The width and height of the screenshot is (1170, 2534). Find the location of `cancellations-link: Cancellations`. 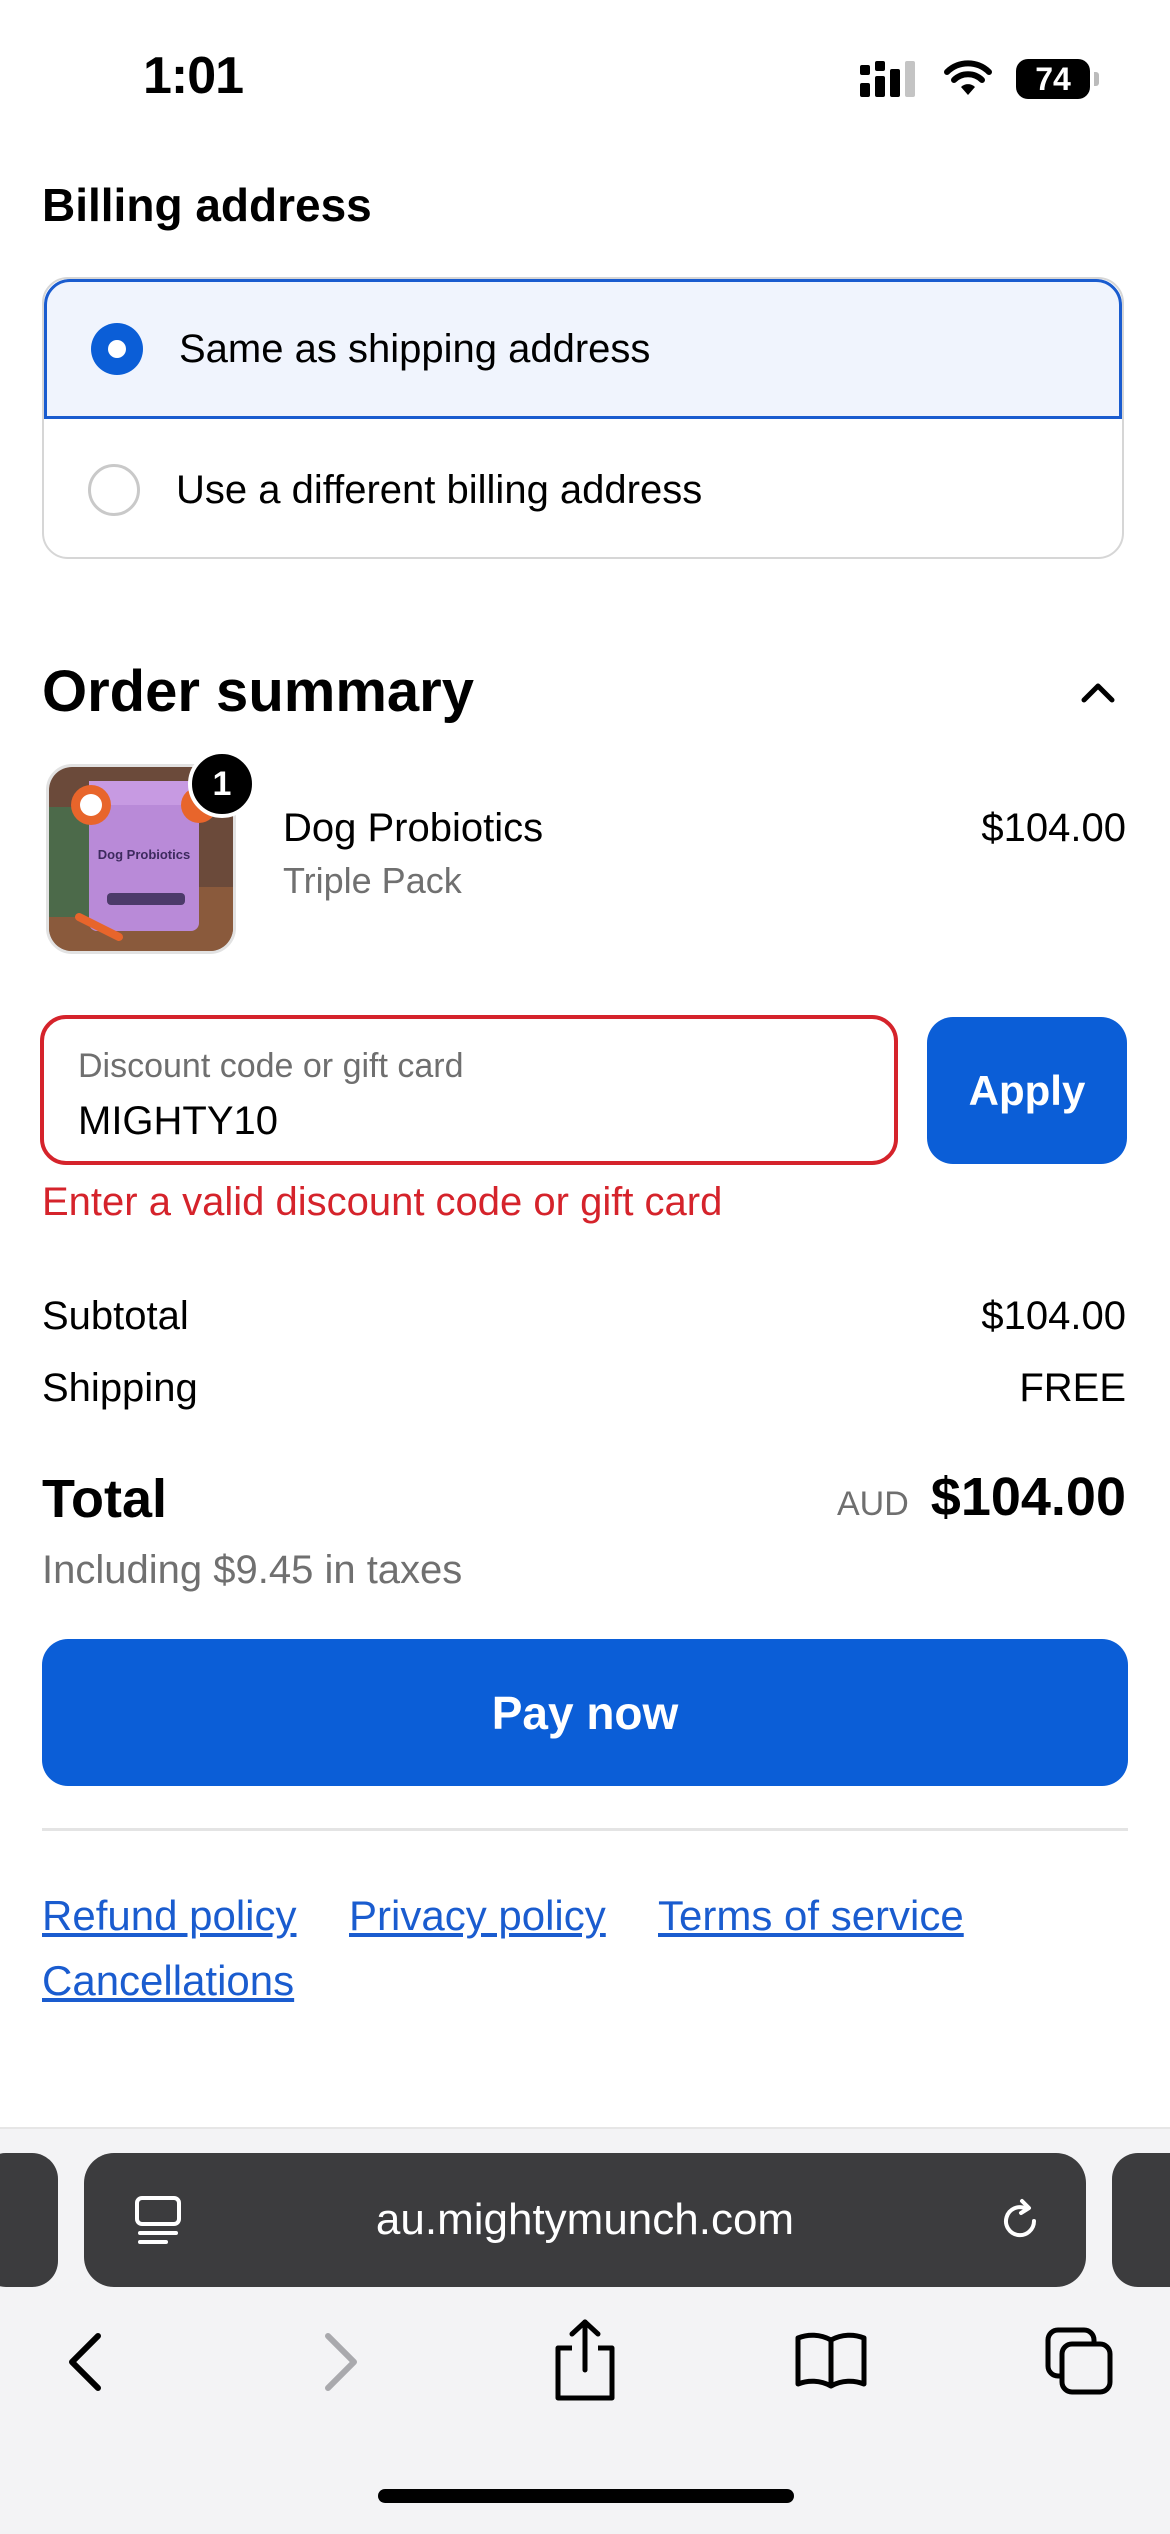

cancellations-link: Cancellations is located at coordinates (168, 1981).